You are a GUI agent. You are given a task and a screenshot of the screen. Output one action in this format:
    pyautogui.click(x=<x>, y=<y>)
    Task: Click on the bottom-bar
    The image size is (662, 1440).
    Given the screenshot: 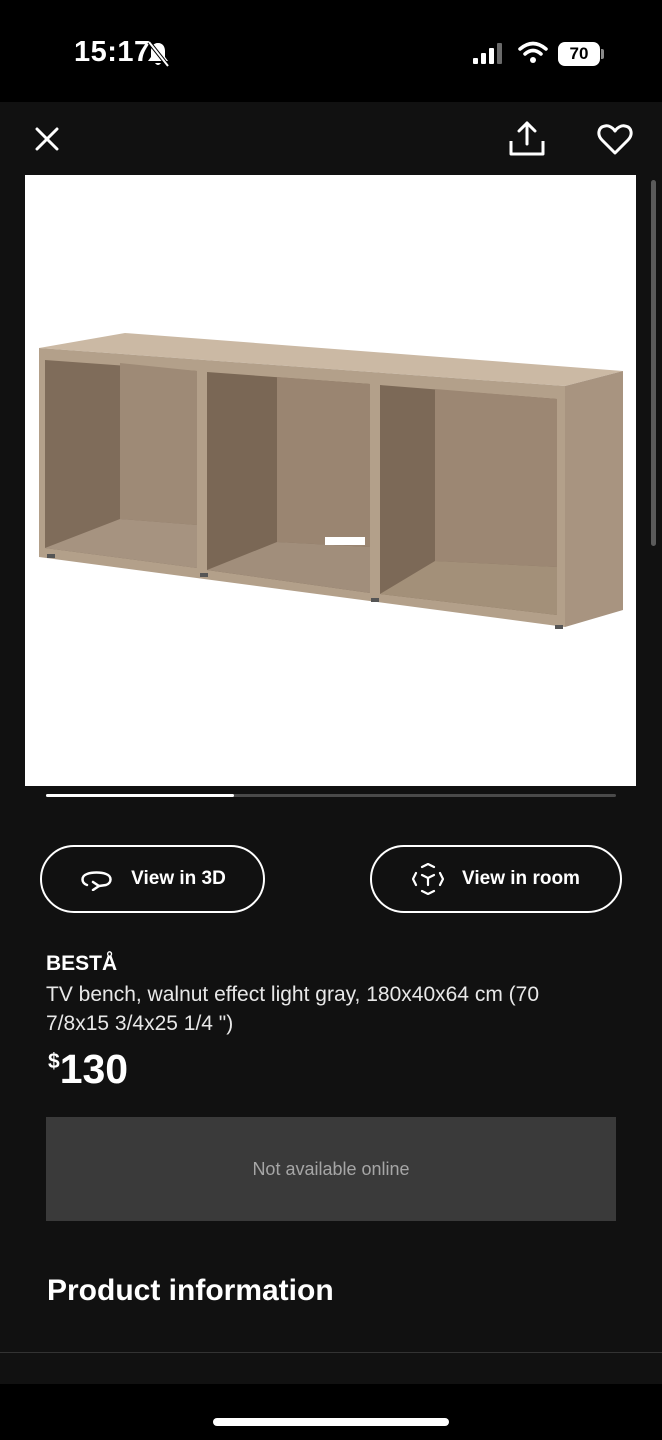 What is the action you would take?
    pyautogui.click(x=331, y=1412)
    